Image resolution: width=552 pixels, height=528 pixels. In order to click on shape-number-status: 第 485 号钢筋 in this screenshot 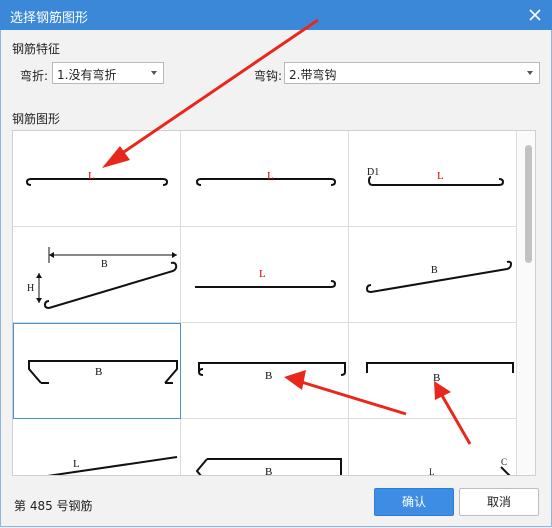, I will do `click(53, 506)`.